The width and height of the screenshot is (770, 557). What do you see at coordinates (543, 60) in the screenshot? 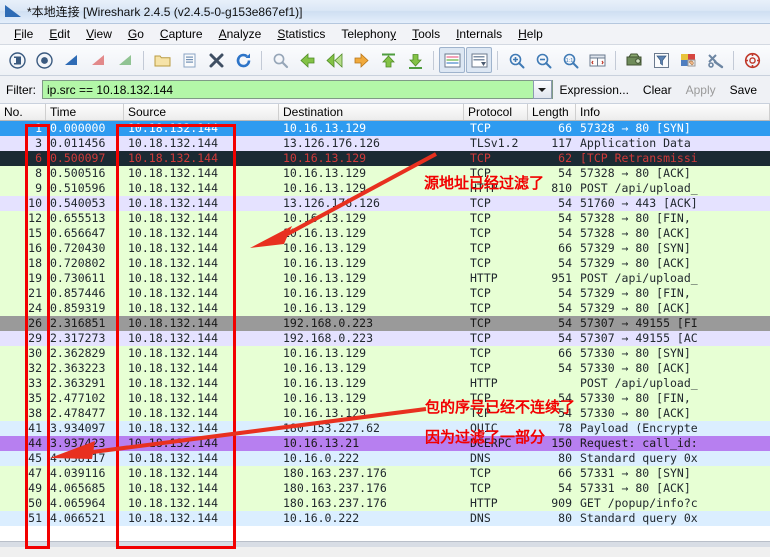
I see `zoom-out-icon` at bounding box center [543, 60].